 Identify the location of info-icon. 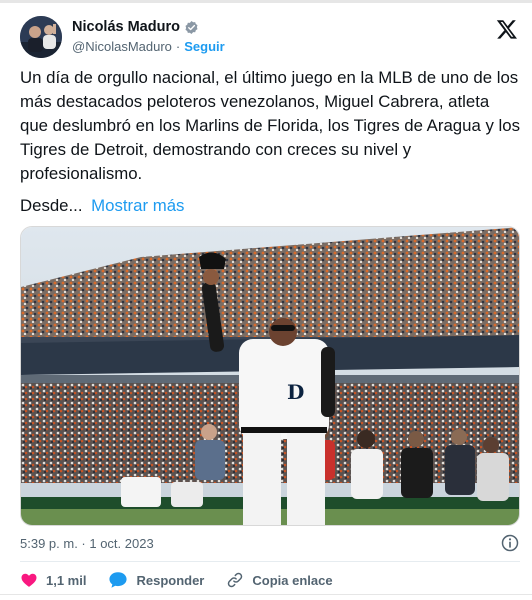
(510, 543).